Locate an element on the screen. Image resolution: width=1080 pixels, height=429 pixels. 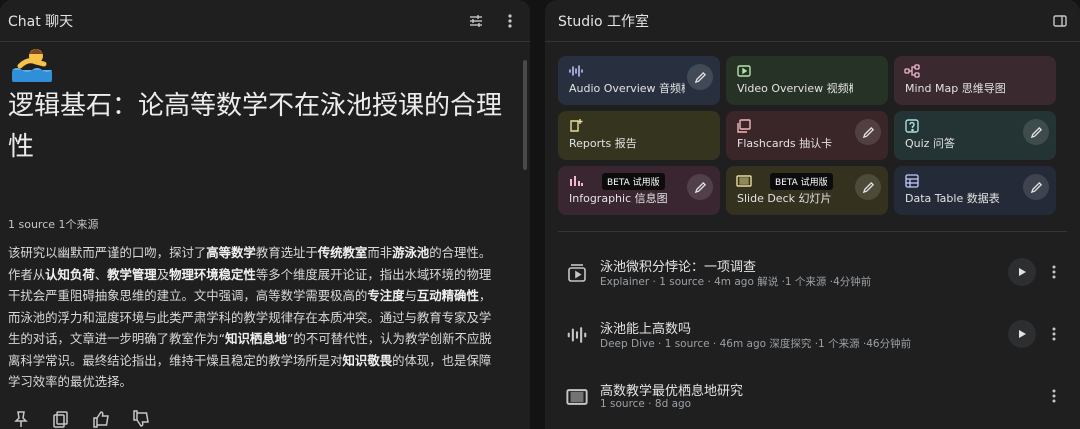
summary-bold-term: 互动精确性 is located at coordinates (447, 295).